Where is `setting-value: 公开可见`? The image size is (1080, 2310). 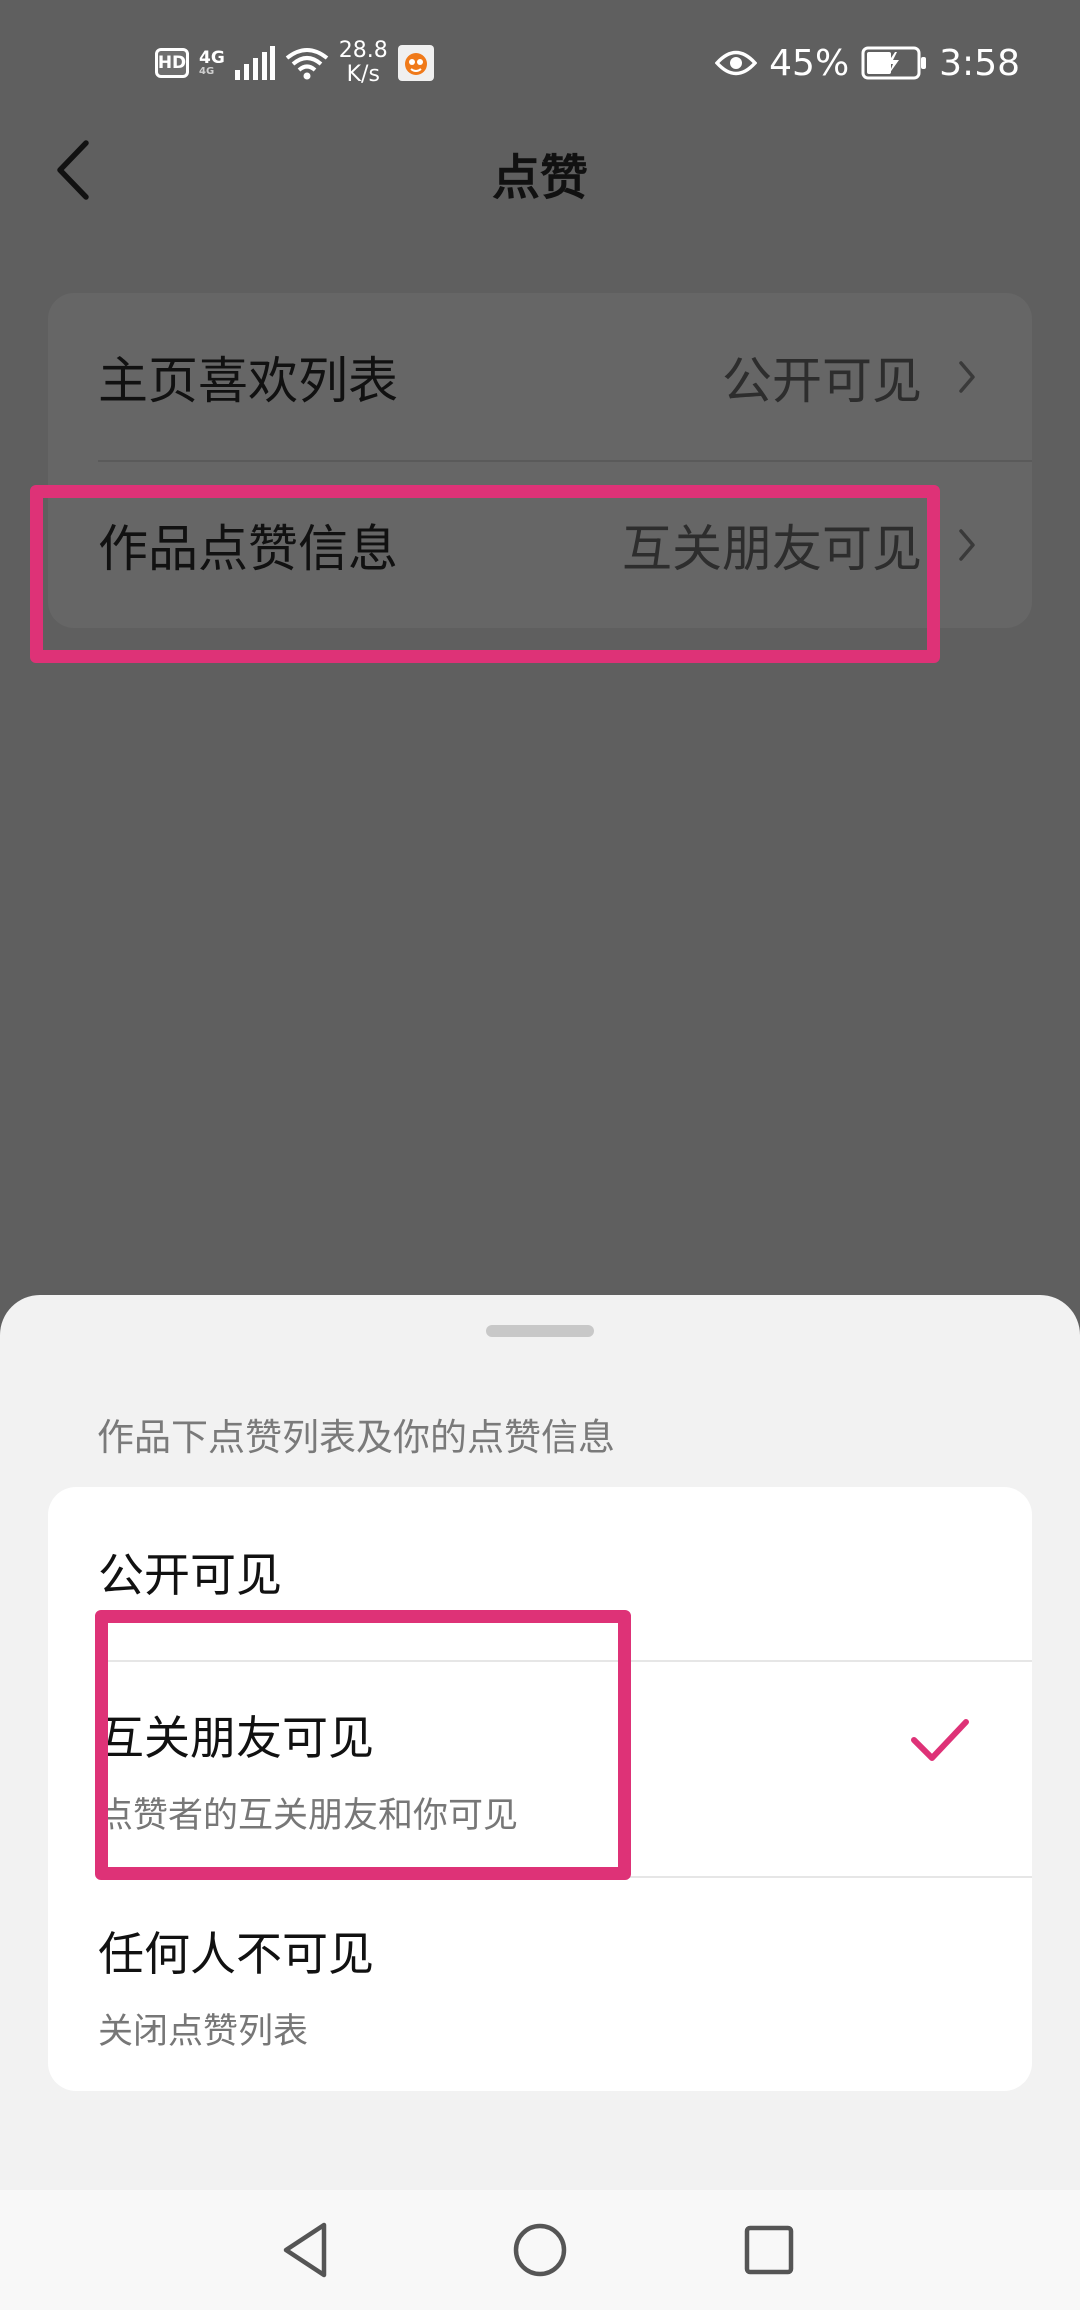 setting-value: 公开可见 is located at coordinates (822, 380).